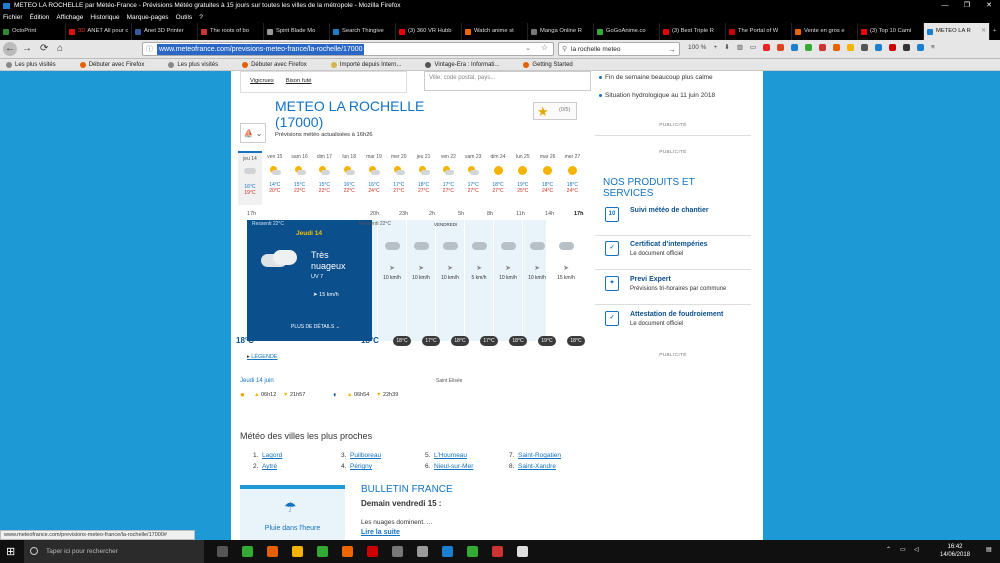 Image resolution: width=1000 pixels, height=563 pixels. What do you see at coordinates (957, 31) in the screenshot?
I see `tab-14: METEO LA R ✕` at bounding box center [957, 31].